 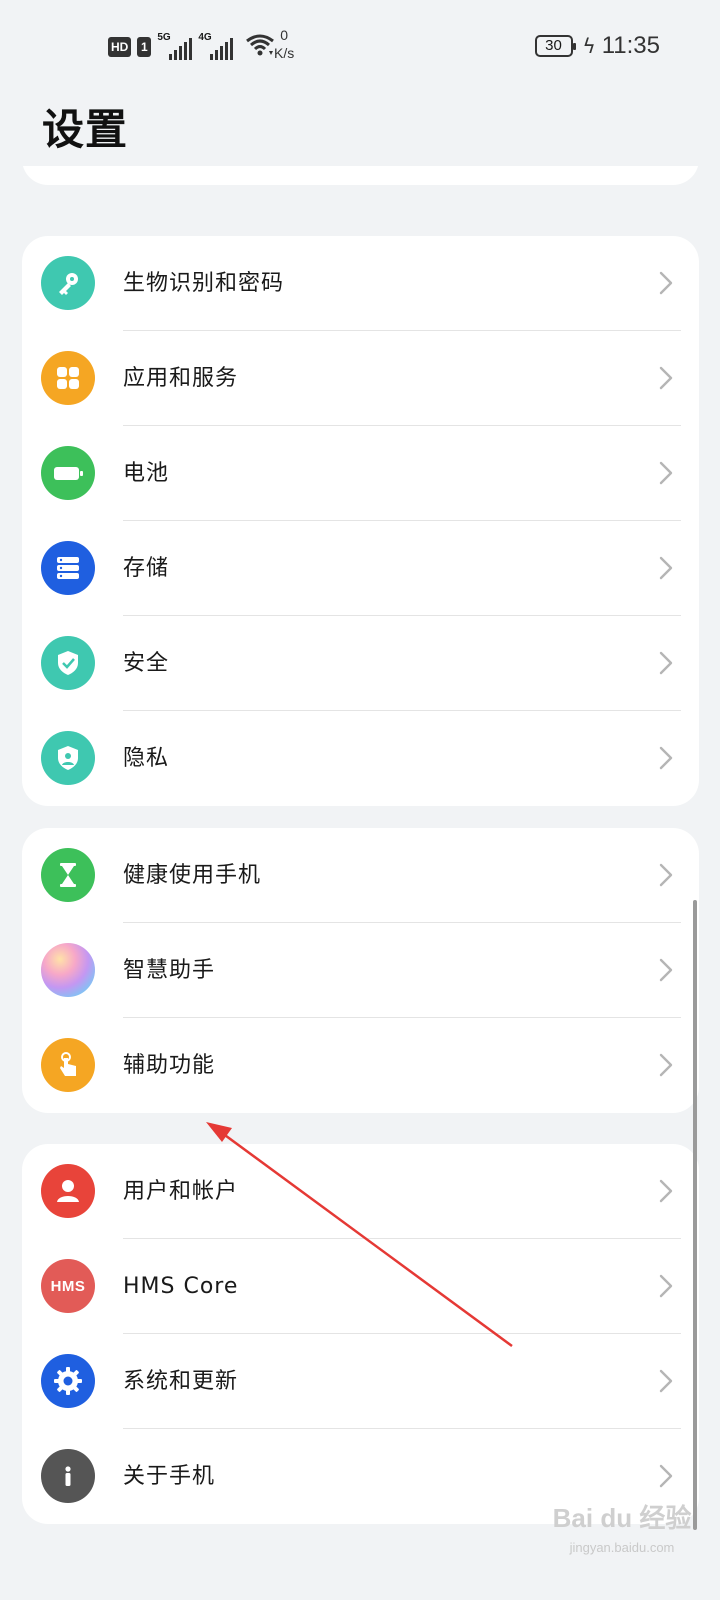 I want to click on settings-row-label: HMS Core, so click(x=181, y=1286).